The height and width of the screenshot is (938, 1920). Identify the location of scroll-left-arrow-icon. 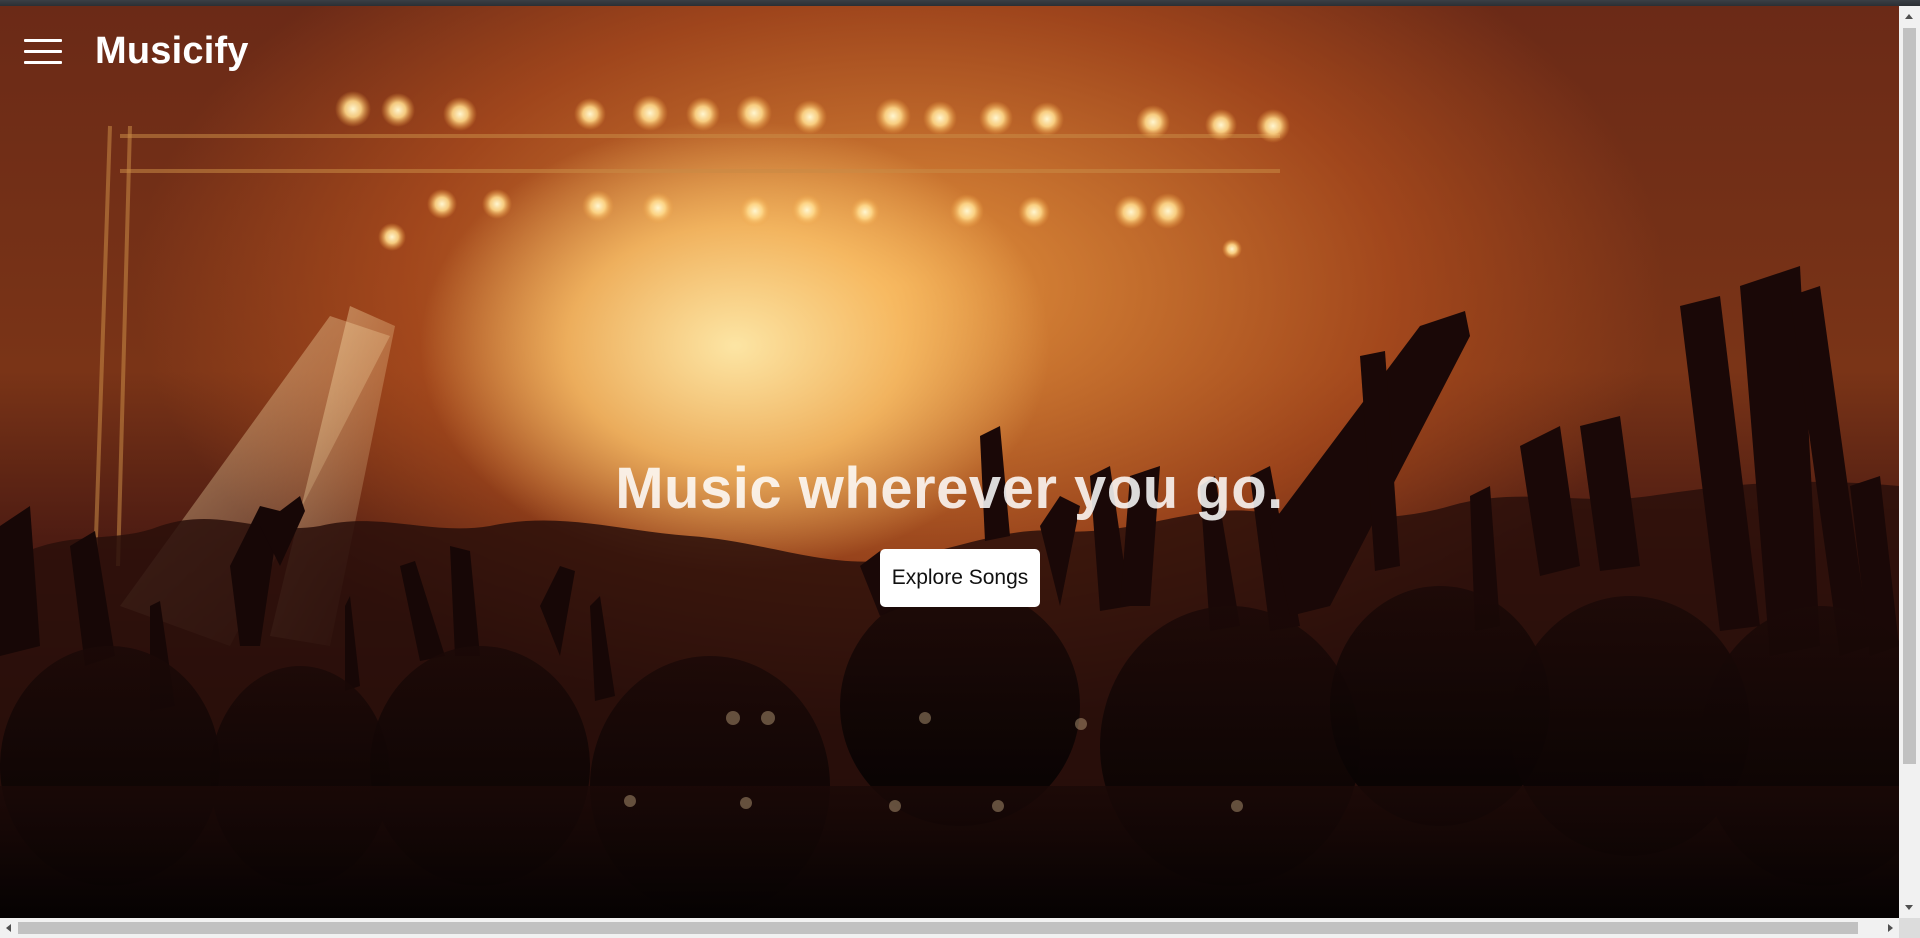
(8, 928).